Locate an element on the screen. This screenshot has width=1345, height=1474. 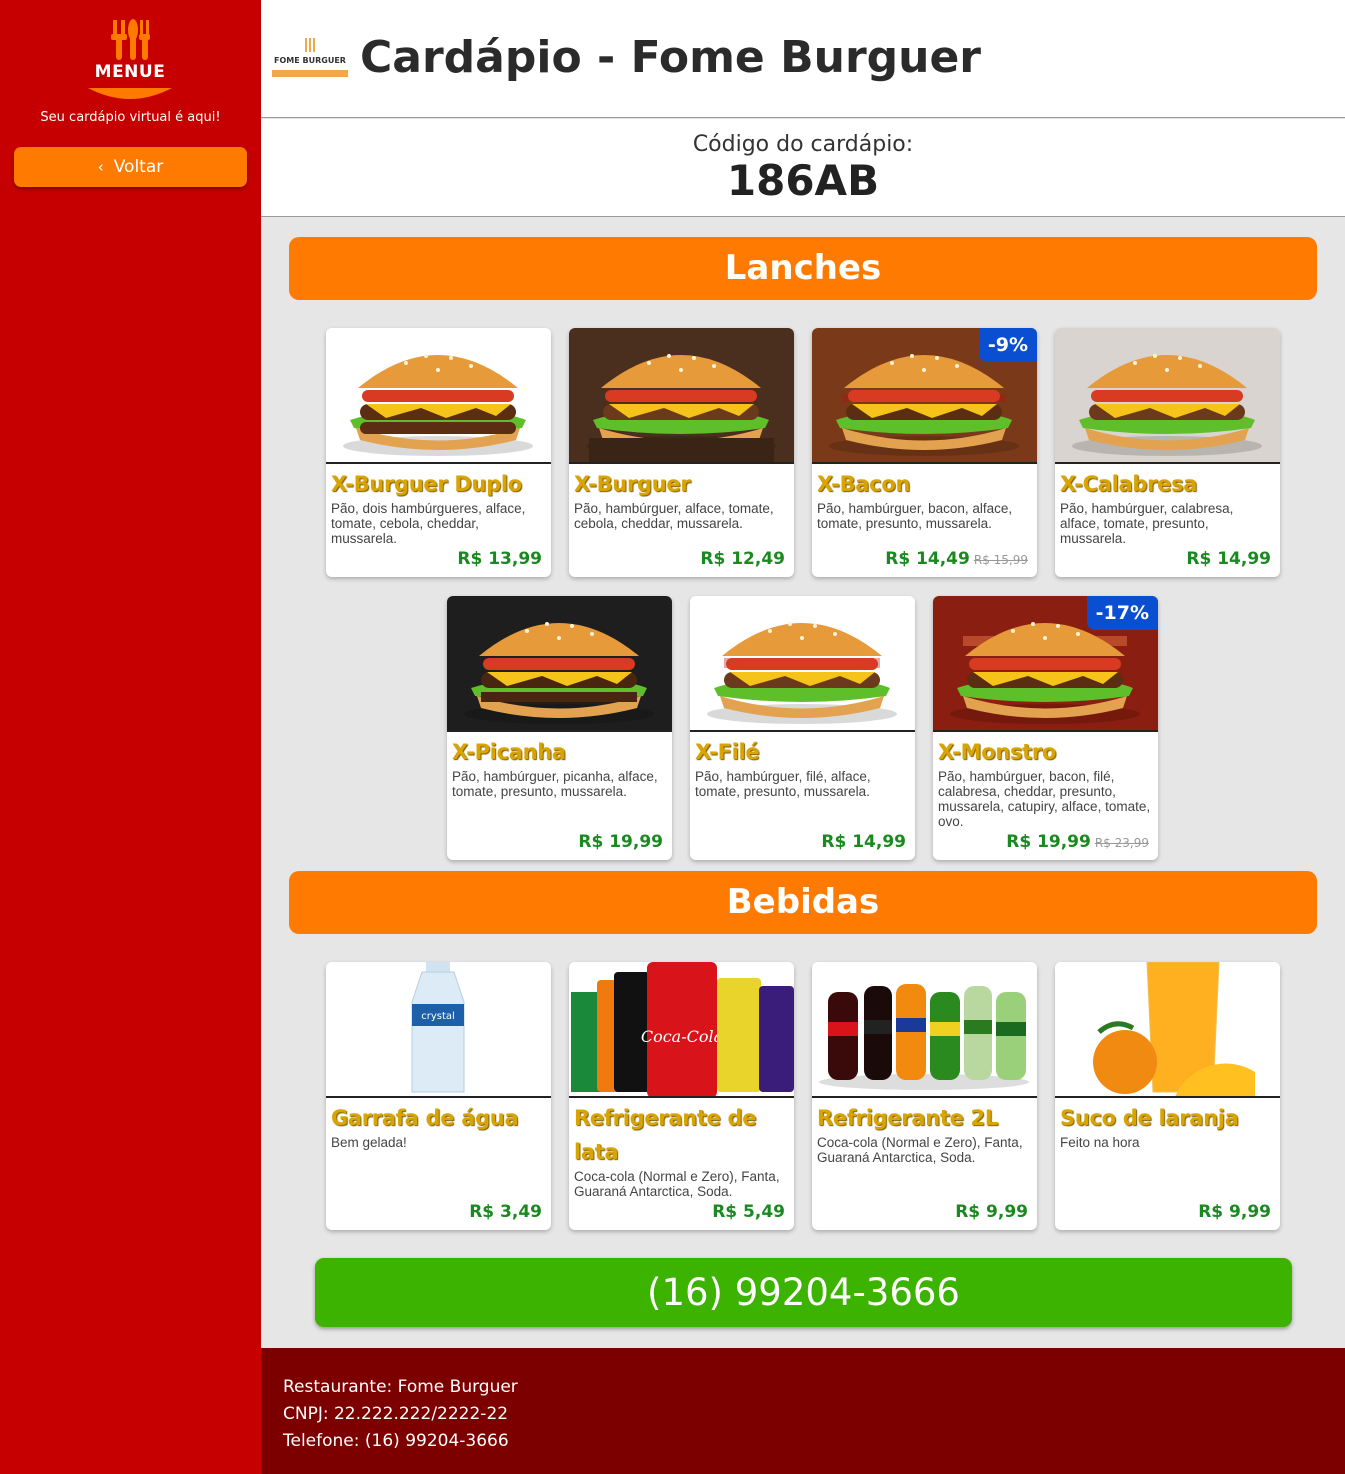
menu-item-price-wrap: R$ 19,99 is located at coordinates (620, 842).